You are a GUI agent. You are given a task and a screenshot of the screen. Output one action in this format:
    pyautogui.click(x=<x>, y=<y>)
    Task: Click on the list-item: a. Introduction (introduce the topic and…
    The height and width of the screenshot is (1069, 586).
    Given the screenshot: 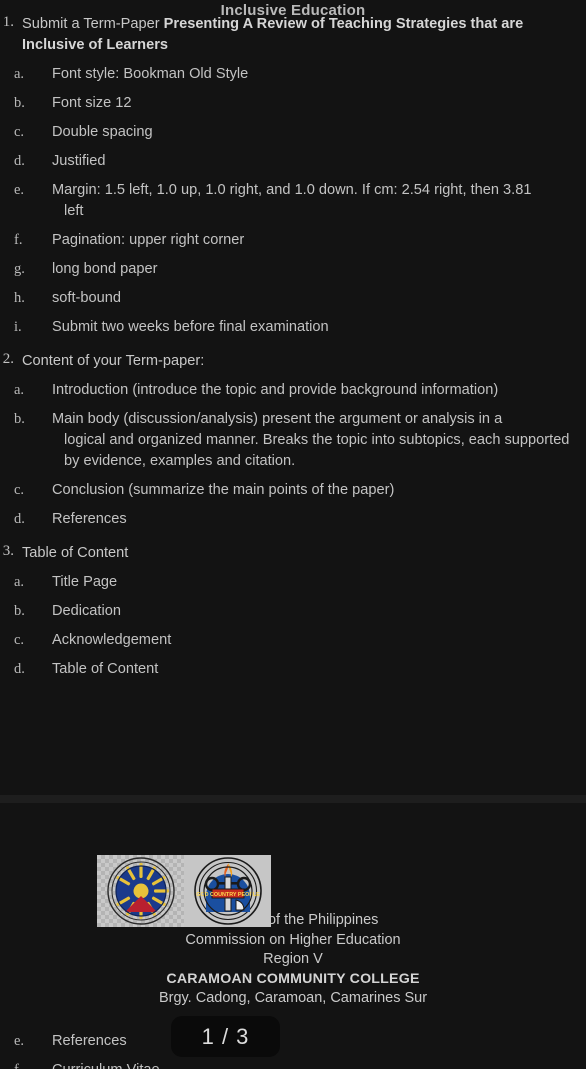 What is the action you would take?
    pyautogui.click(x=293, y=390)
    